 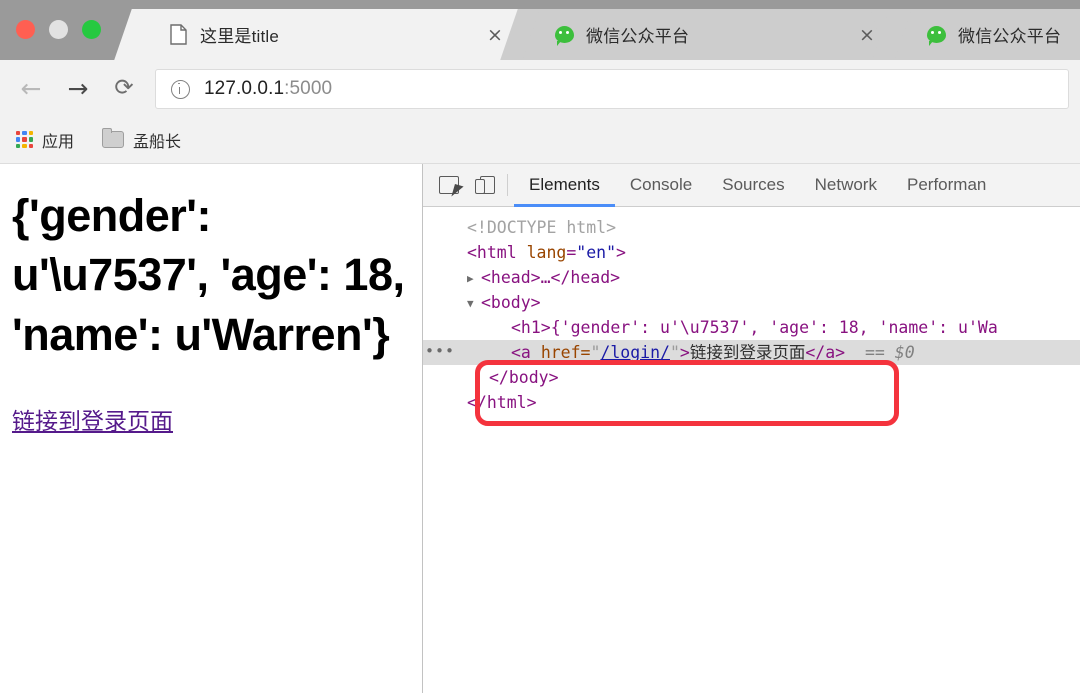 What do you see at coordinates (31, 88) in the screenshot?
I see `back-button: ←` at bounding box center [31, 88].